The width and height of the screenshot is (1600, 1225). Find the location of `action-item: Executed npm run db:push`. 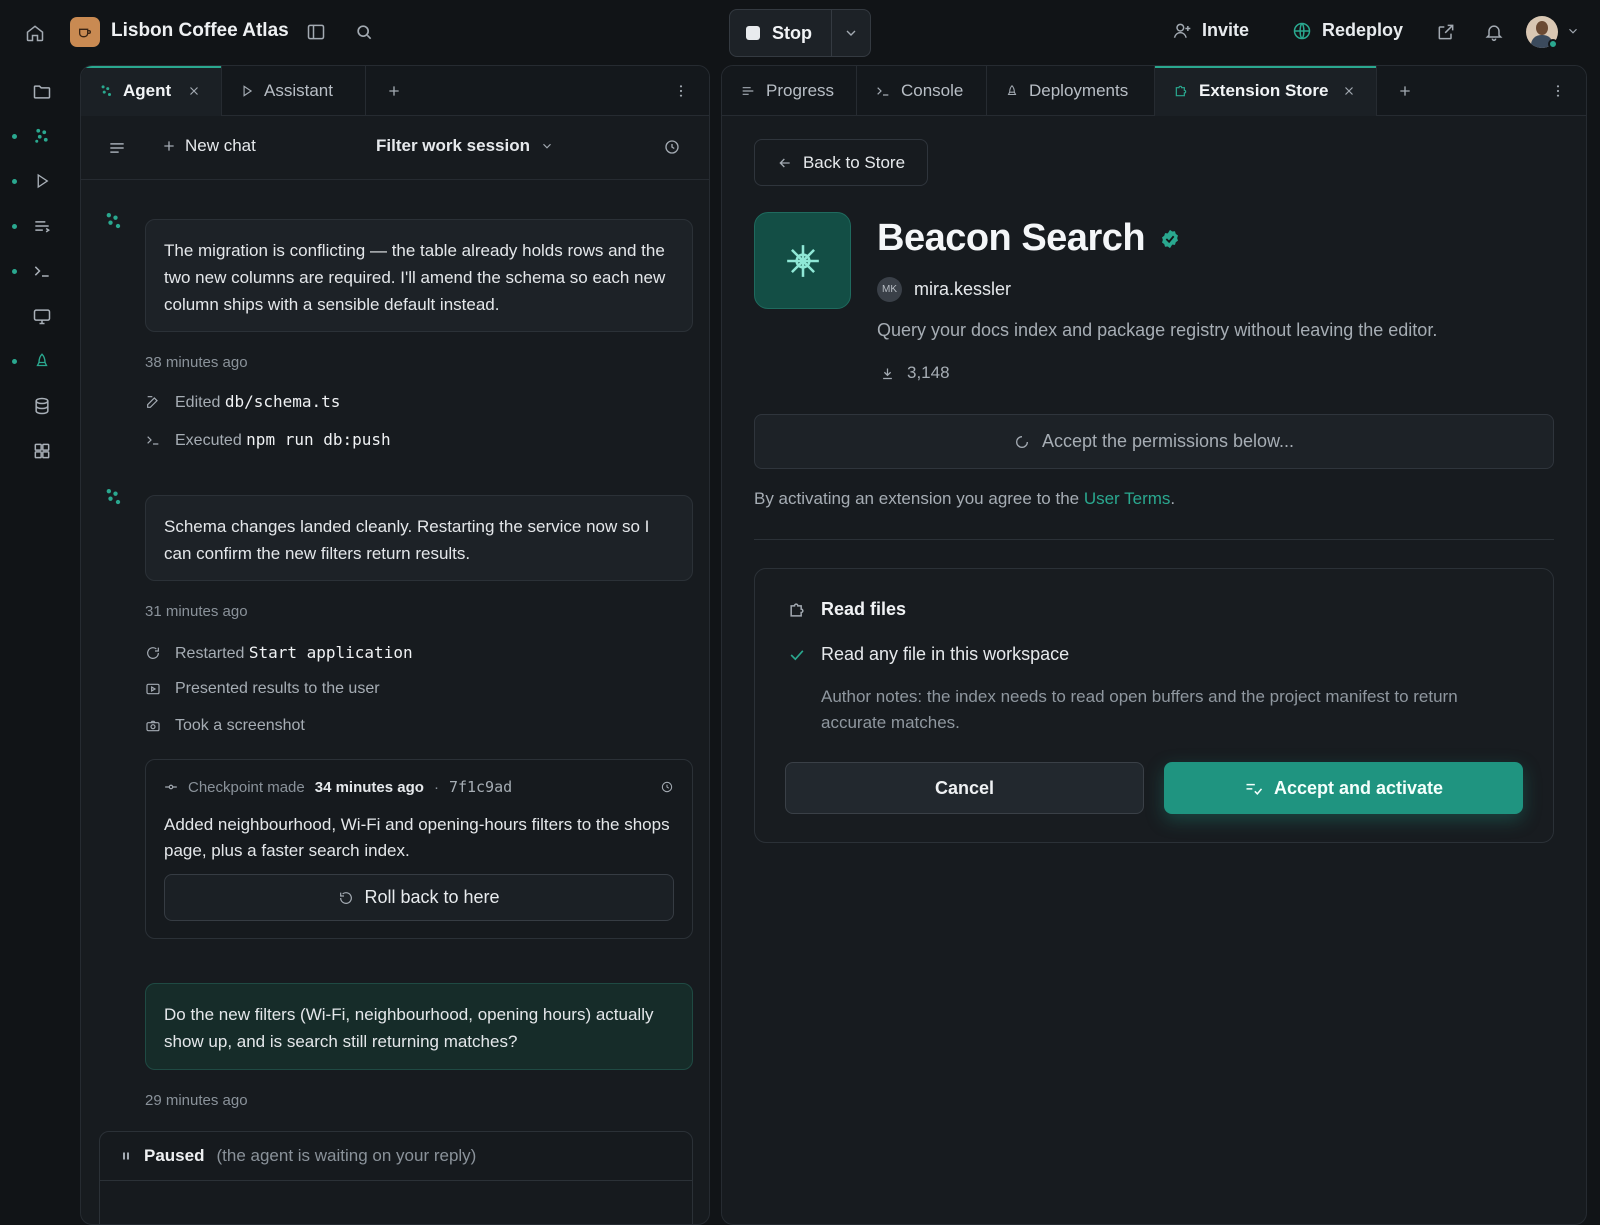

action-item: Executed npm run db:push is located at coordinates (268, 440).